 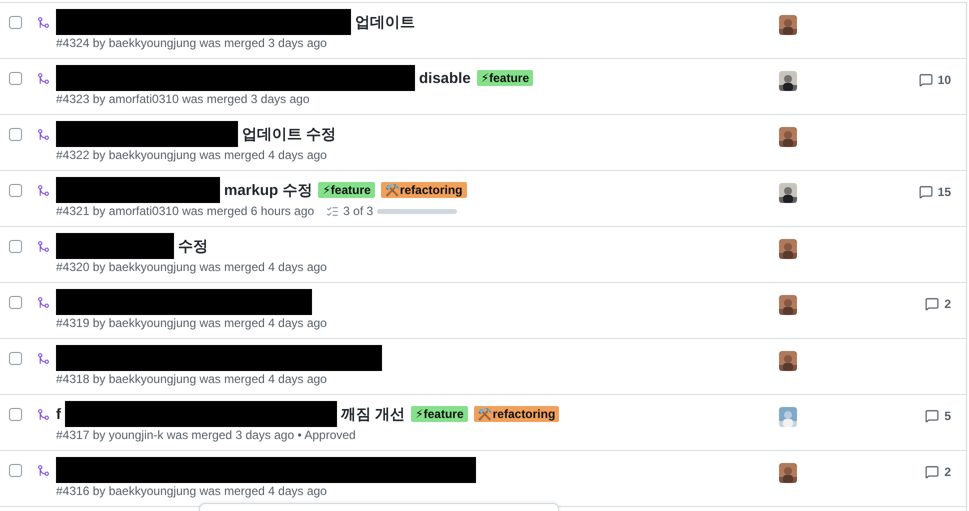 I want to click on pr-title: disable, so click(x=445, y=78).